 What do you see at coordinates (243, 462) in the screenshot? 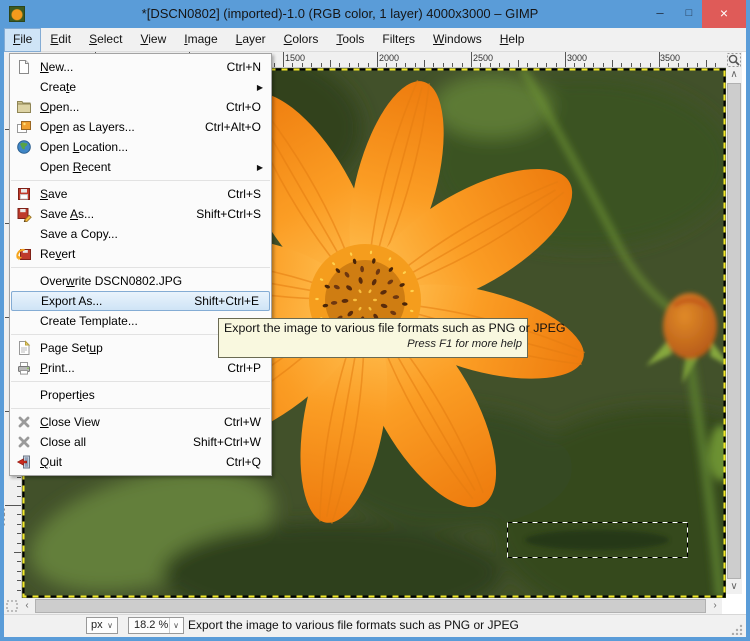
I see `menu-item-shortcut: Ctrl+Q` at bounding box center [243, 462].